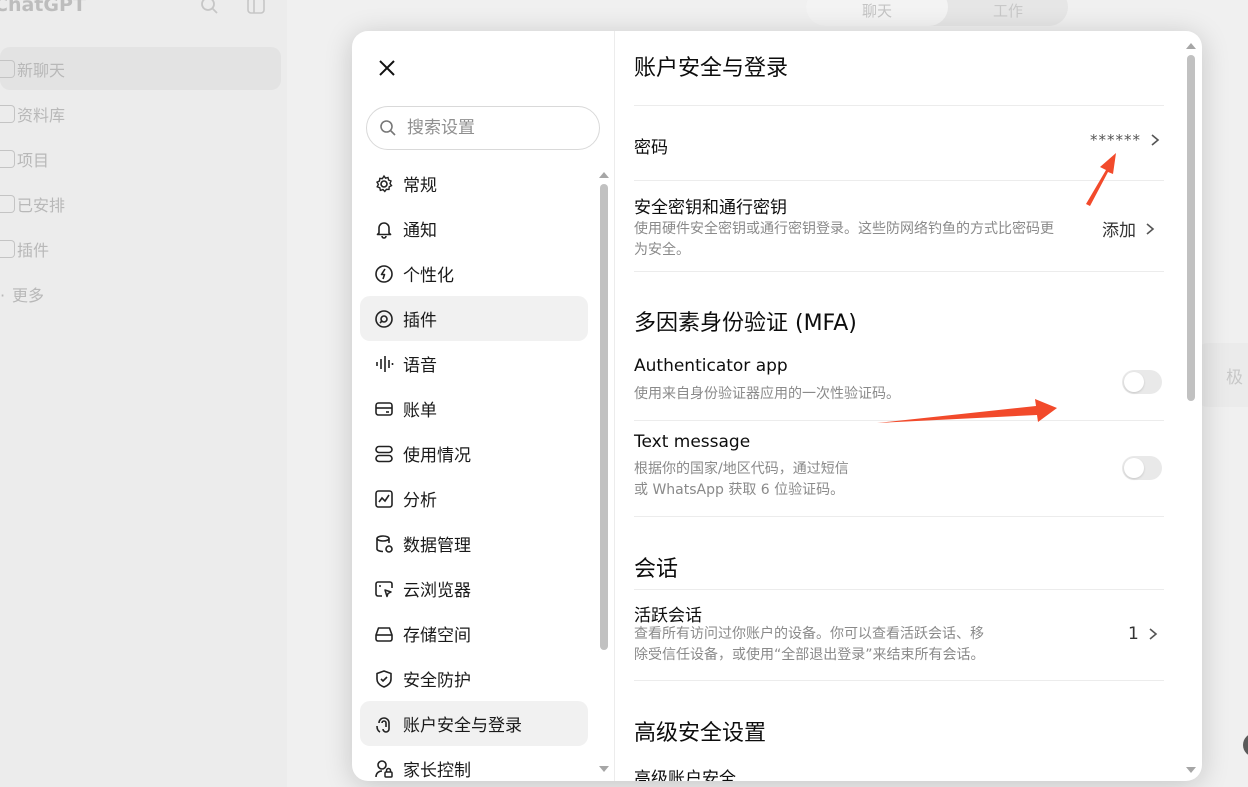  Describe the element at coordinates (474, 273) in the screenshot. I see `menu-item-personalization: 个性化` at that location.